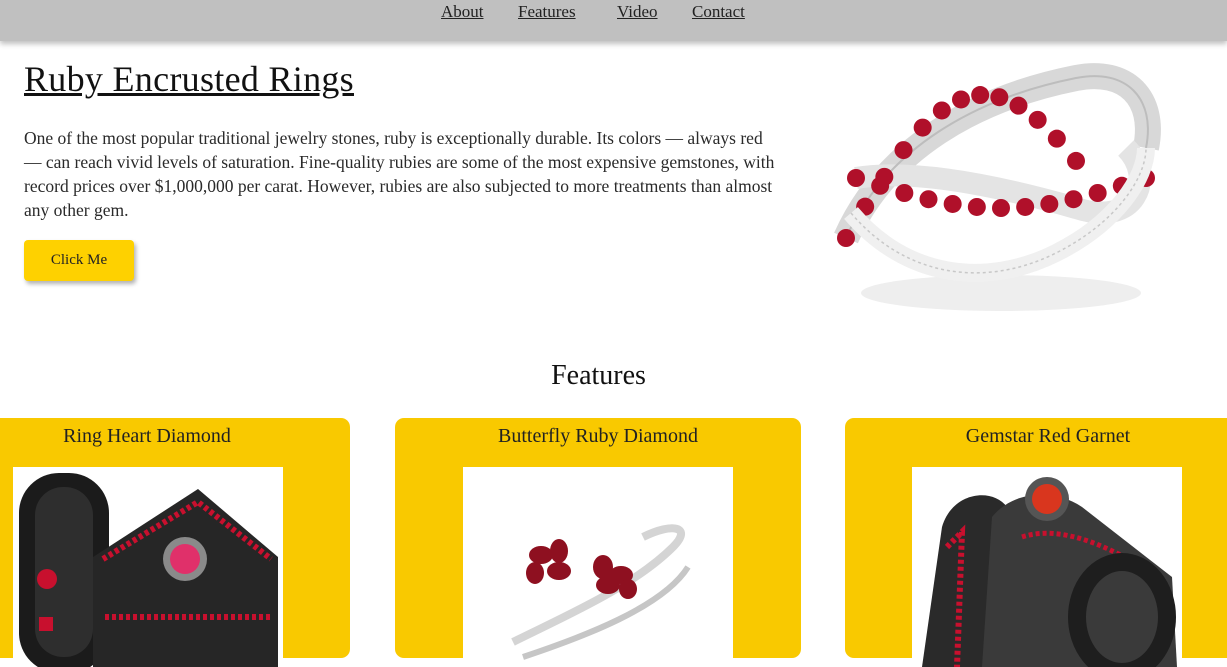 This screenshot has height=667, width=1227. What do you see at coordinates (1048, 436) in the screenshot?
I see `feature-card-title: Gemstar Red Garnet` at bounding box center [1048, 436].